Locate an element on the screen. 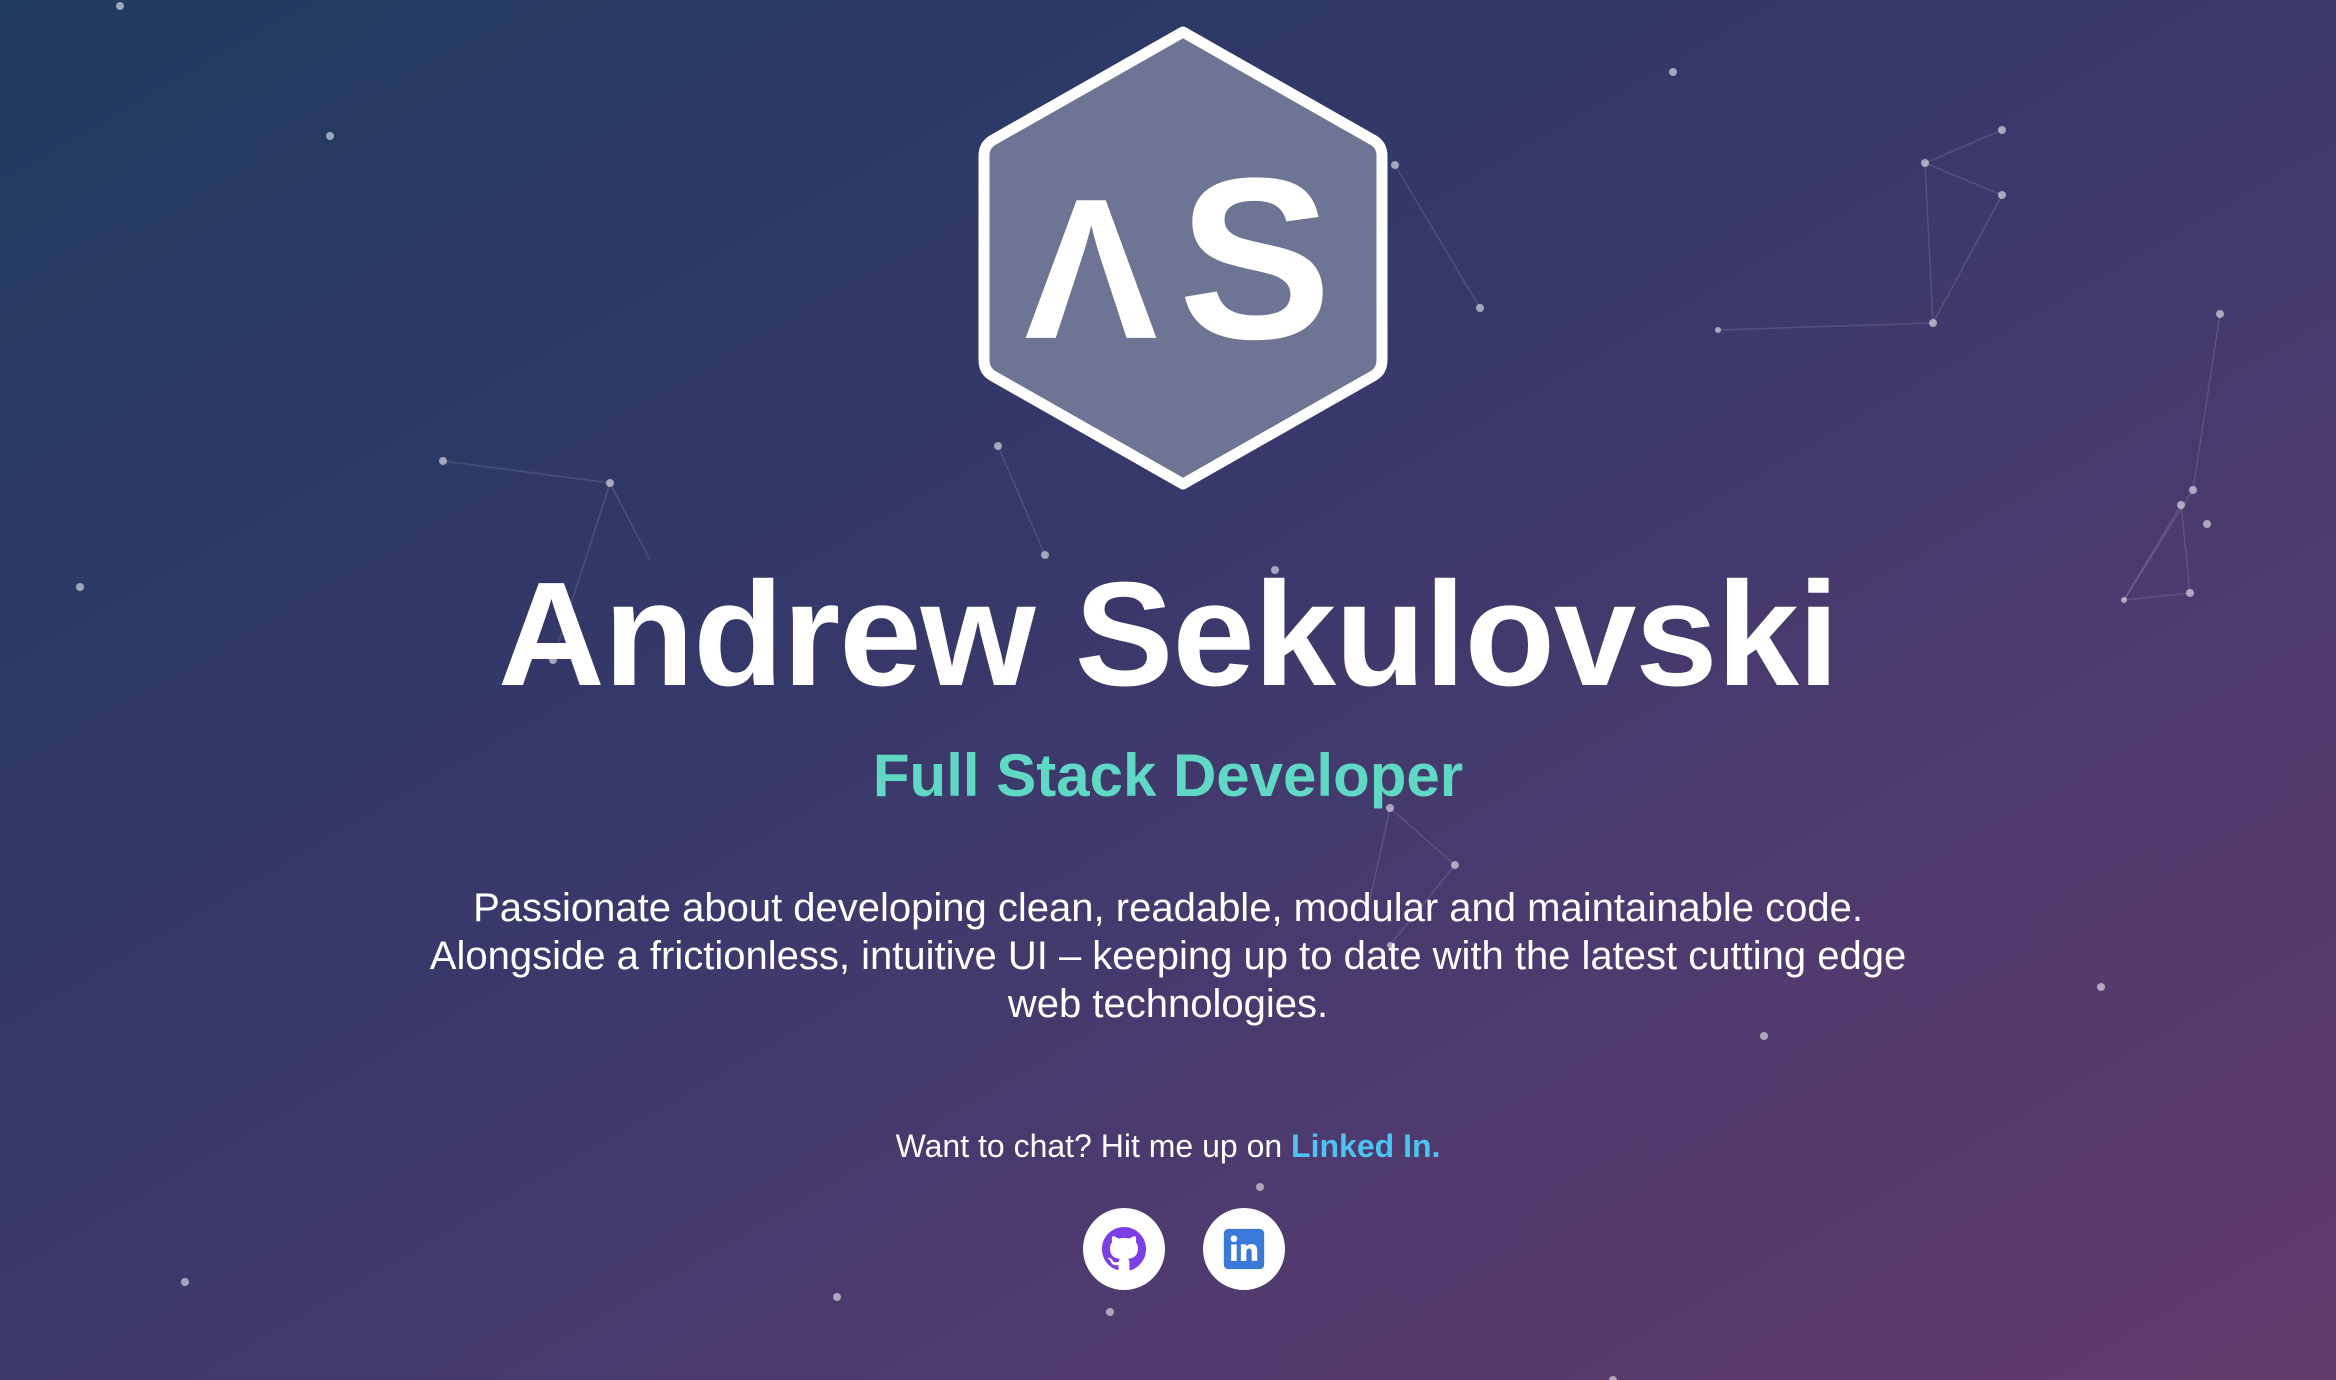 Image resolution: width=2336 pixels, height=1380 pixels. contact-line: Want to chat? Hit me up on Linked In. is located at coordinates (1168, 1146).